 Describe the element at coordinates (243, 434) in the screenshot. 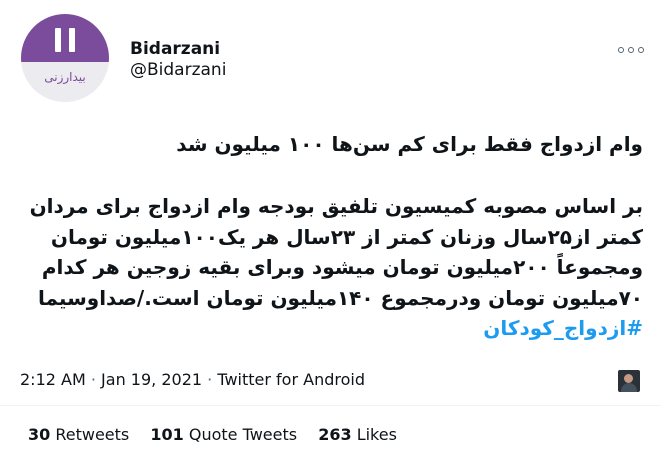

I see `quote-tweets-label: Quote Tweets` at that location.